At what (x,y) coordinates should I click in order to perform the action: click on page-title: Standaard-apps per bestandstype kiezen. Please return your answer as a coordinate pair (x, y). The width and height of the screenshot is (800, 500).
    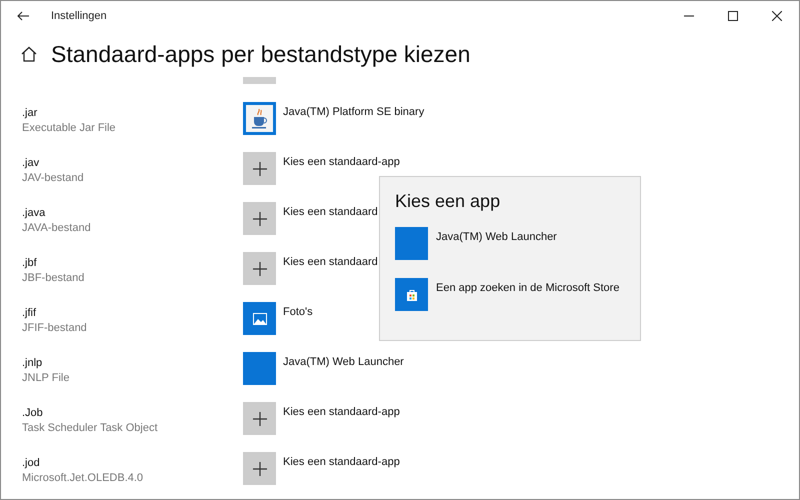
    Looking at the image, I should click on (260, 54).